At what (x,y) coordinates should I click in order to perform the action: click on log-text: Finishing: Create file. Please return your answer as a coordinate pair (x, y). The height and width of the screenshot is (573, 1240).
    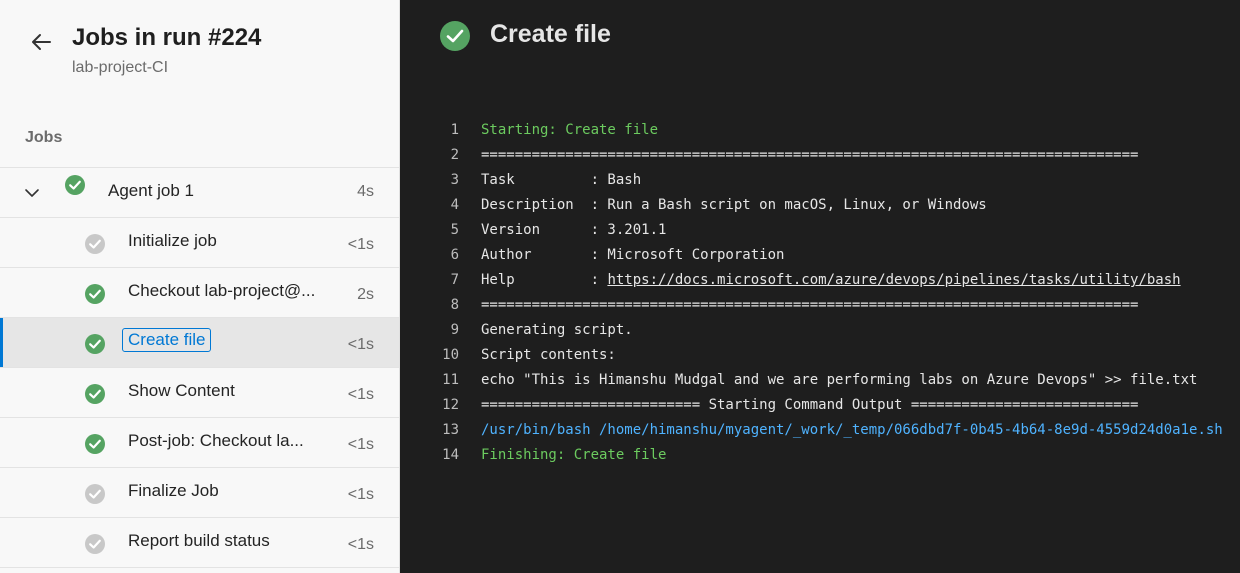
    Looking at the image, I should click on (574, 455).